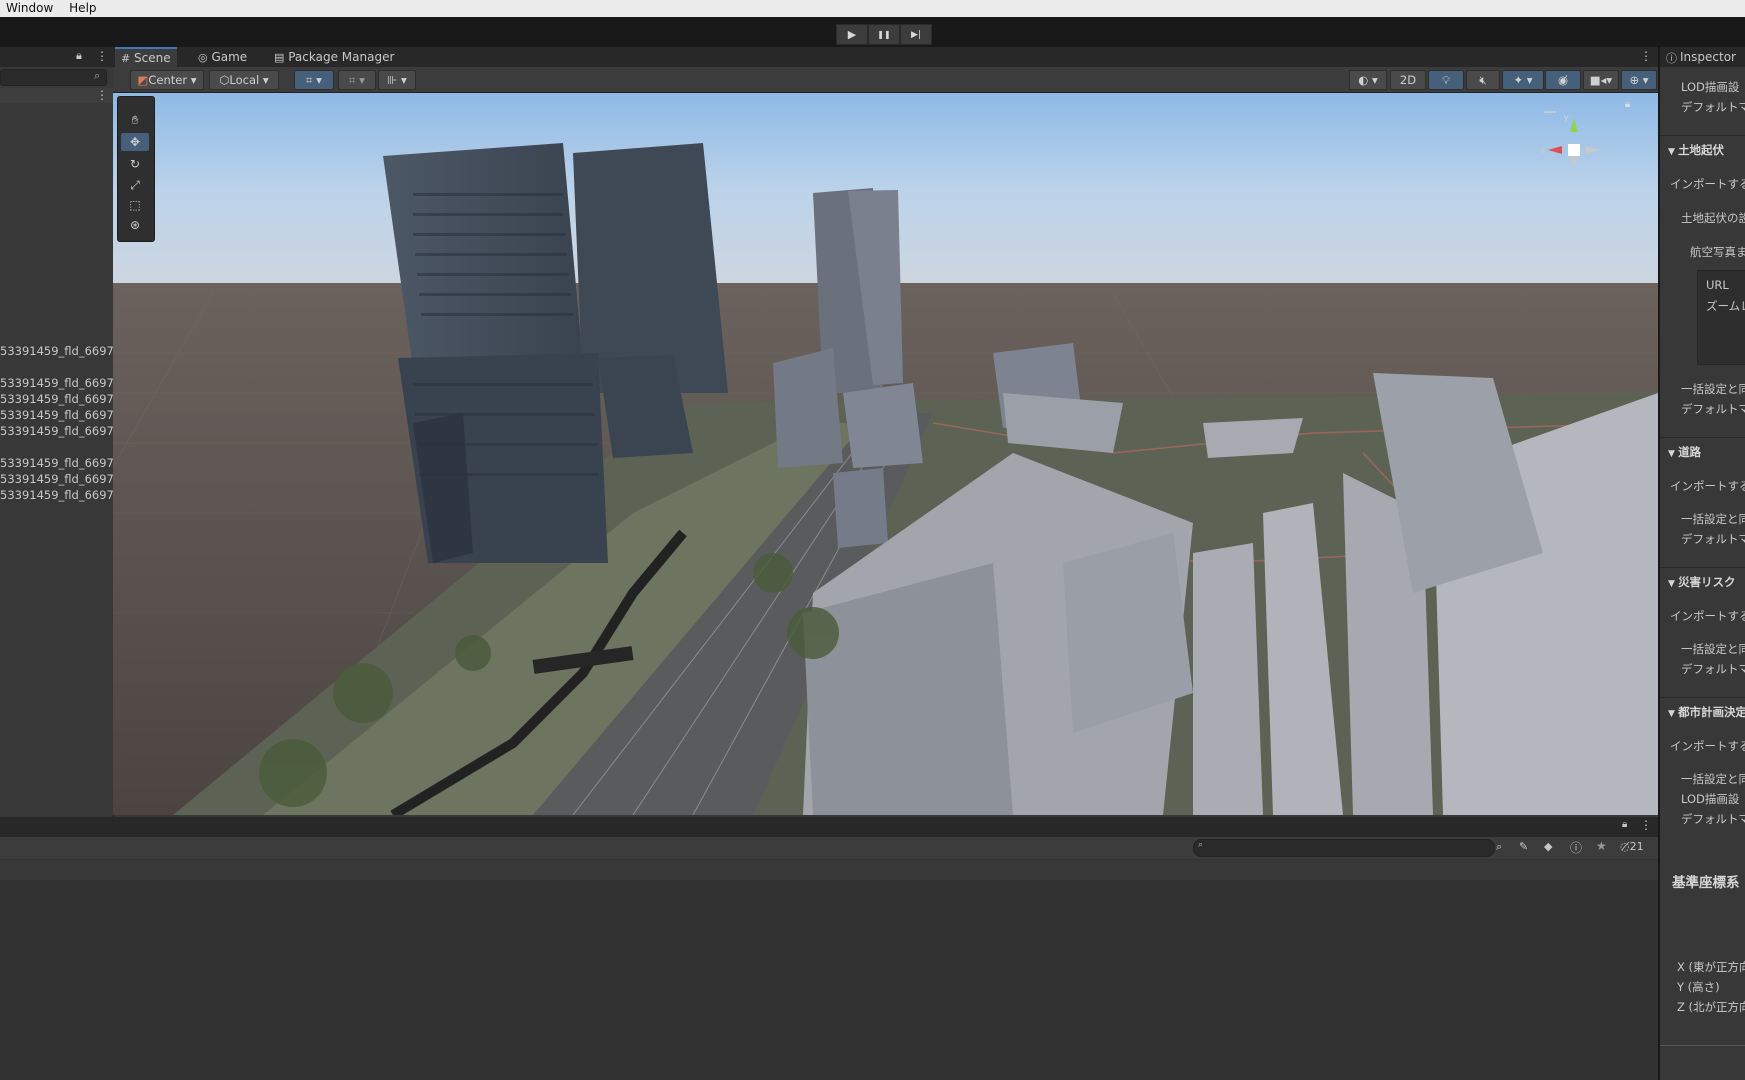  Describe the element at coordinates (397, 80) in the screenshot. I see `increment-snap-button: ⊪ ▾` at that location.